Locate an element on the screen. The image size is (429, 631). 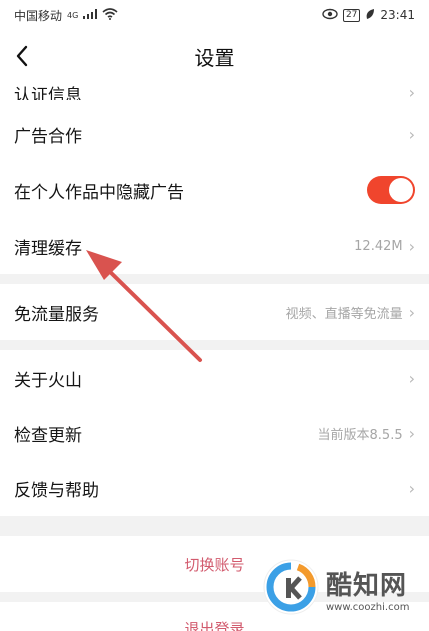
hide-ads-toggle is located at coordinates (391, 190).